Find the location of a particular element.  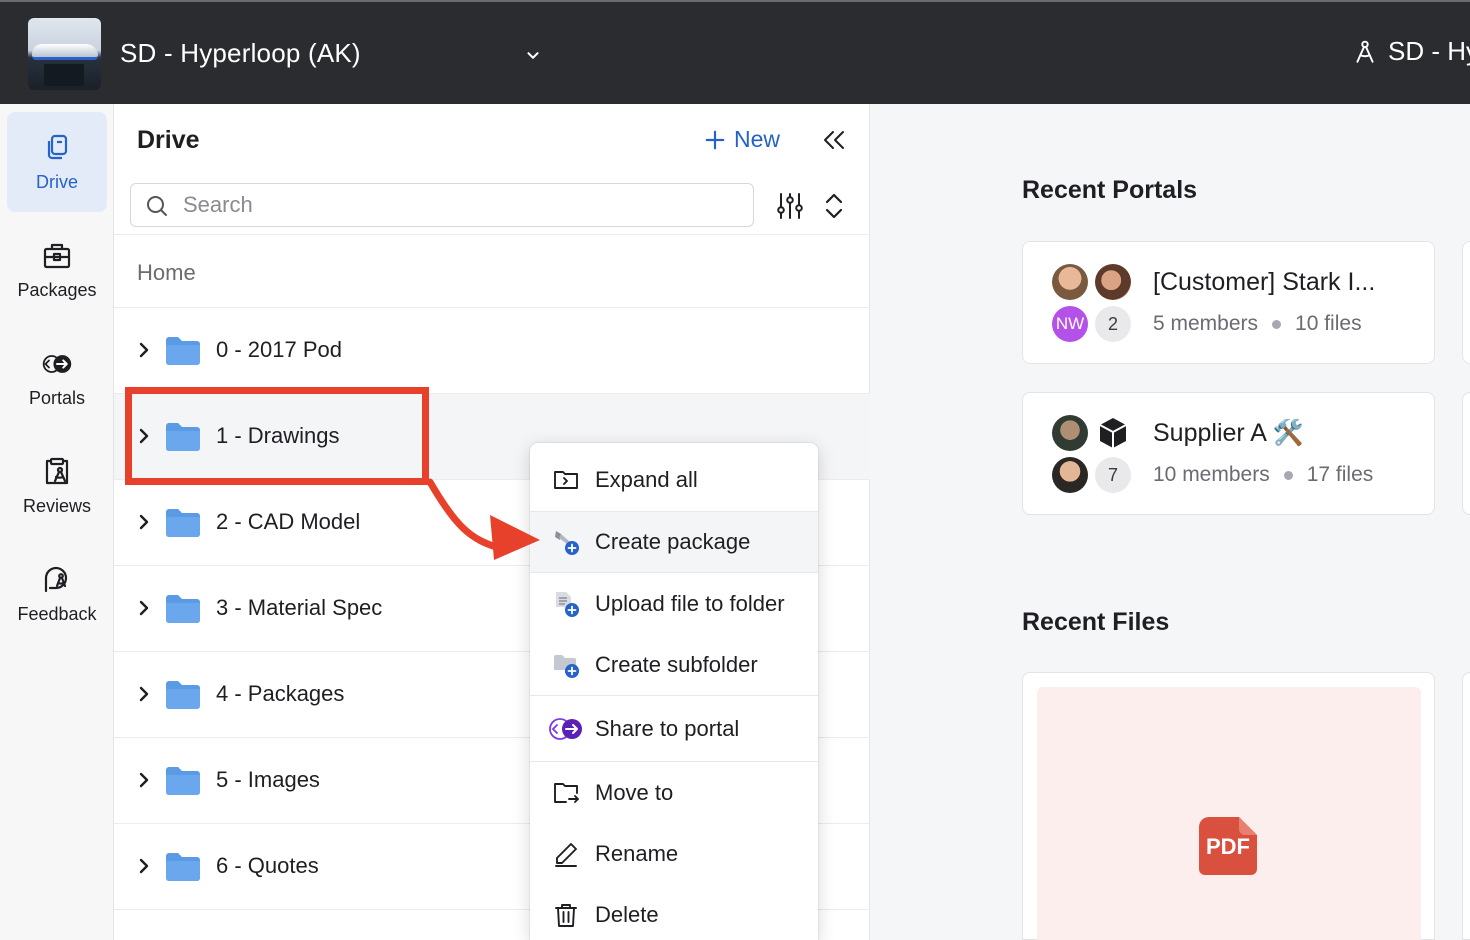

rail-item-reviews: Reviews is located at coordinates (57, 486).